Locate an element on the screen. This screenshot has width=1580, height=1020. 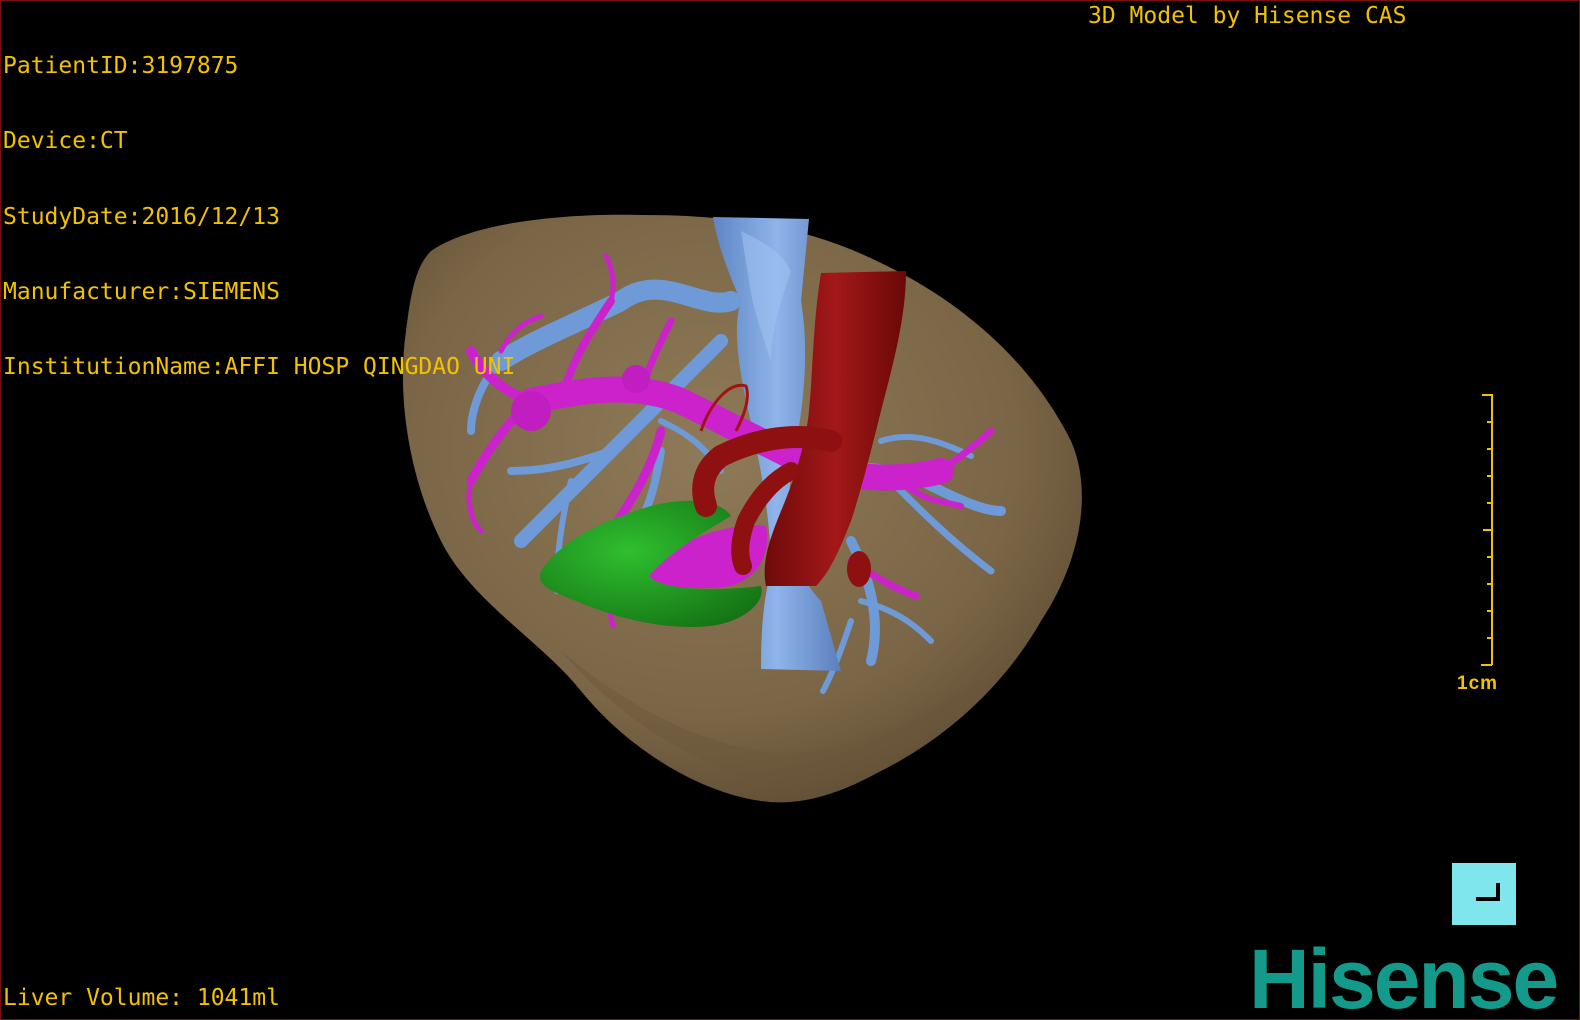
view-reset-button is located at coordinates (1484, 894).